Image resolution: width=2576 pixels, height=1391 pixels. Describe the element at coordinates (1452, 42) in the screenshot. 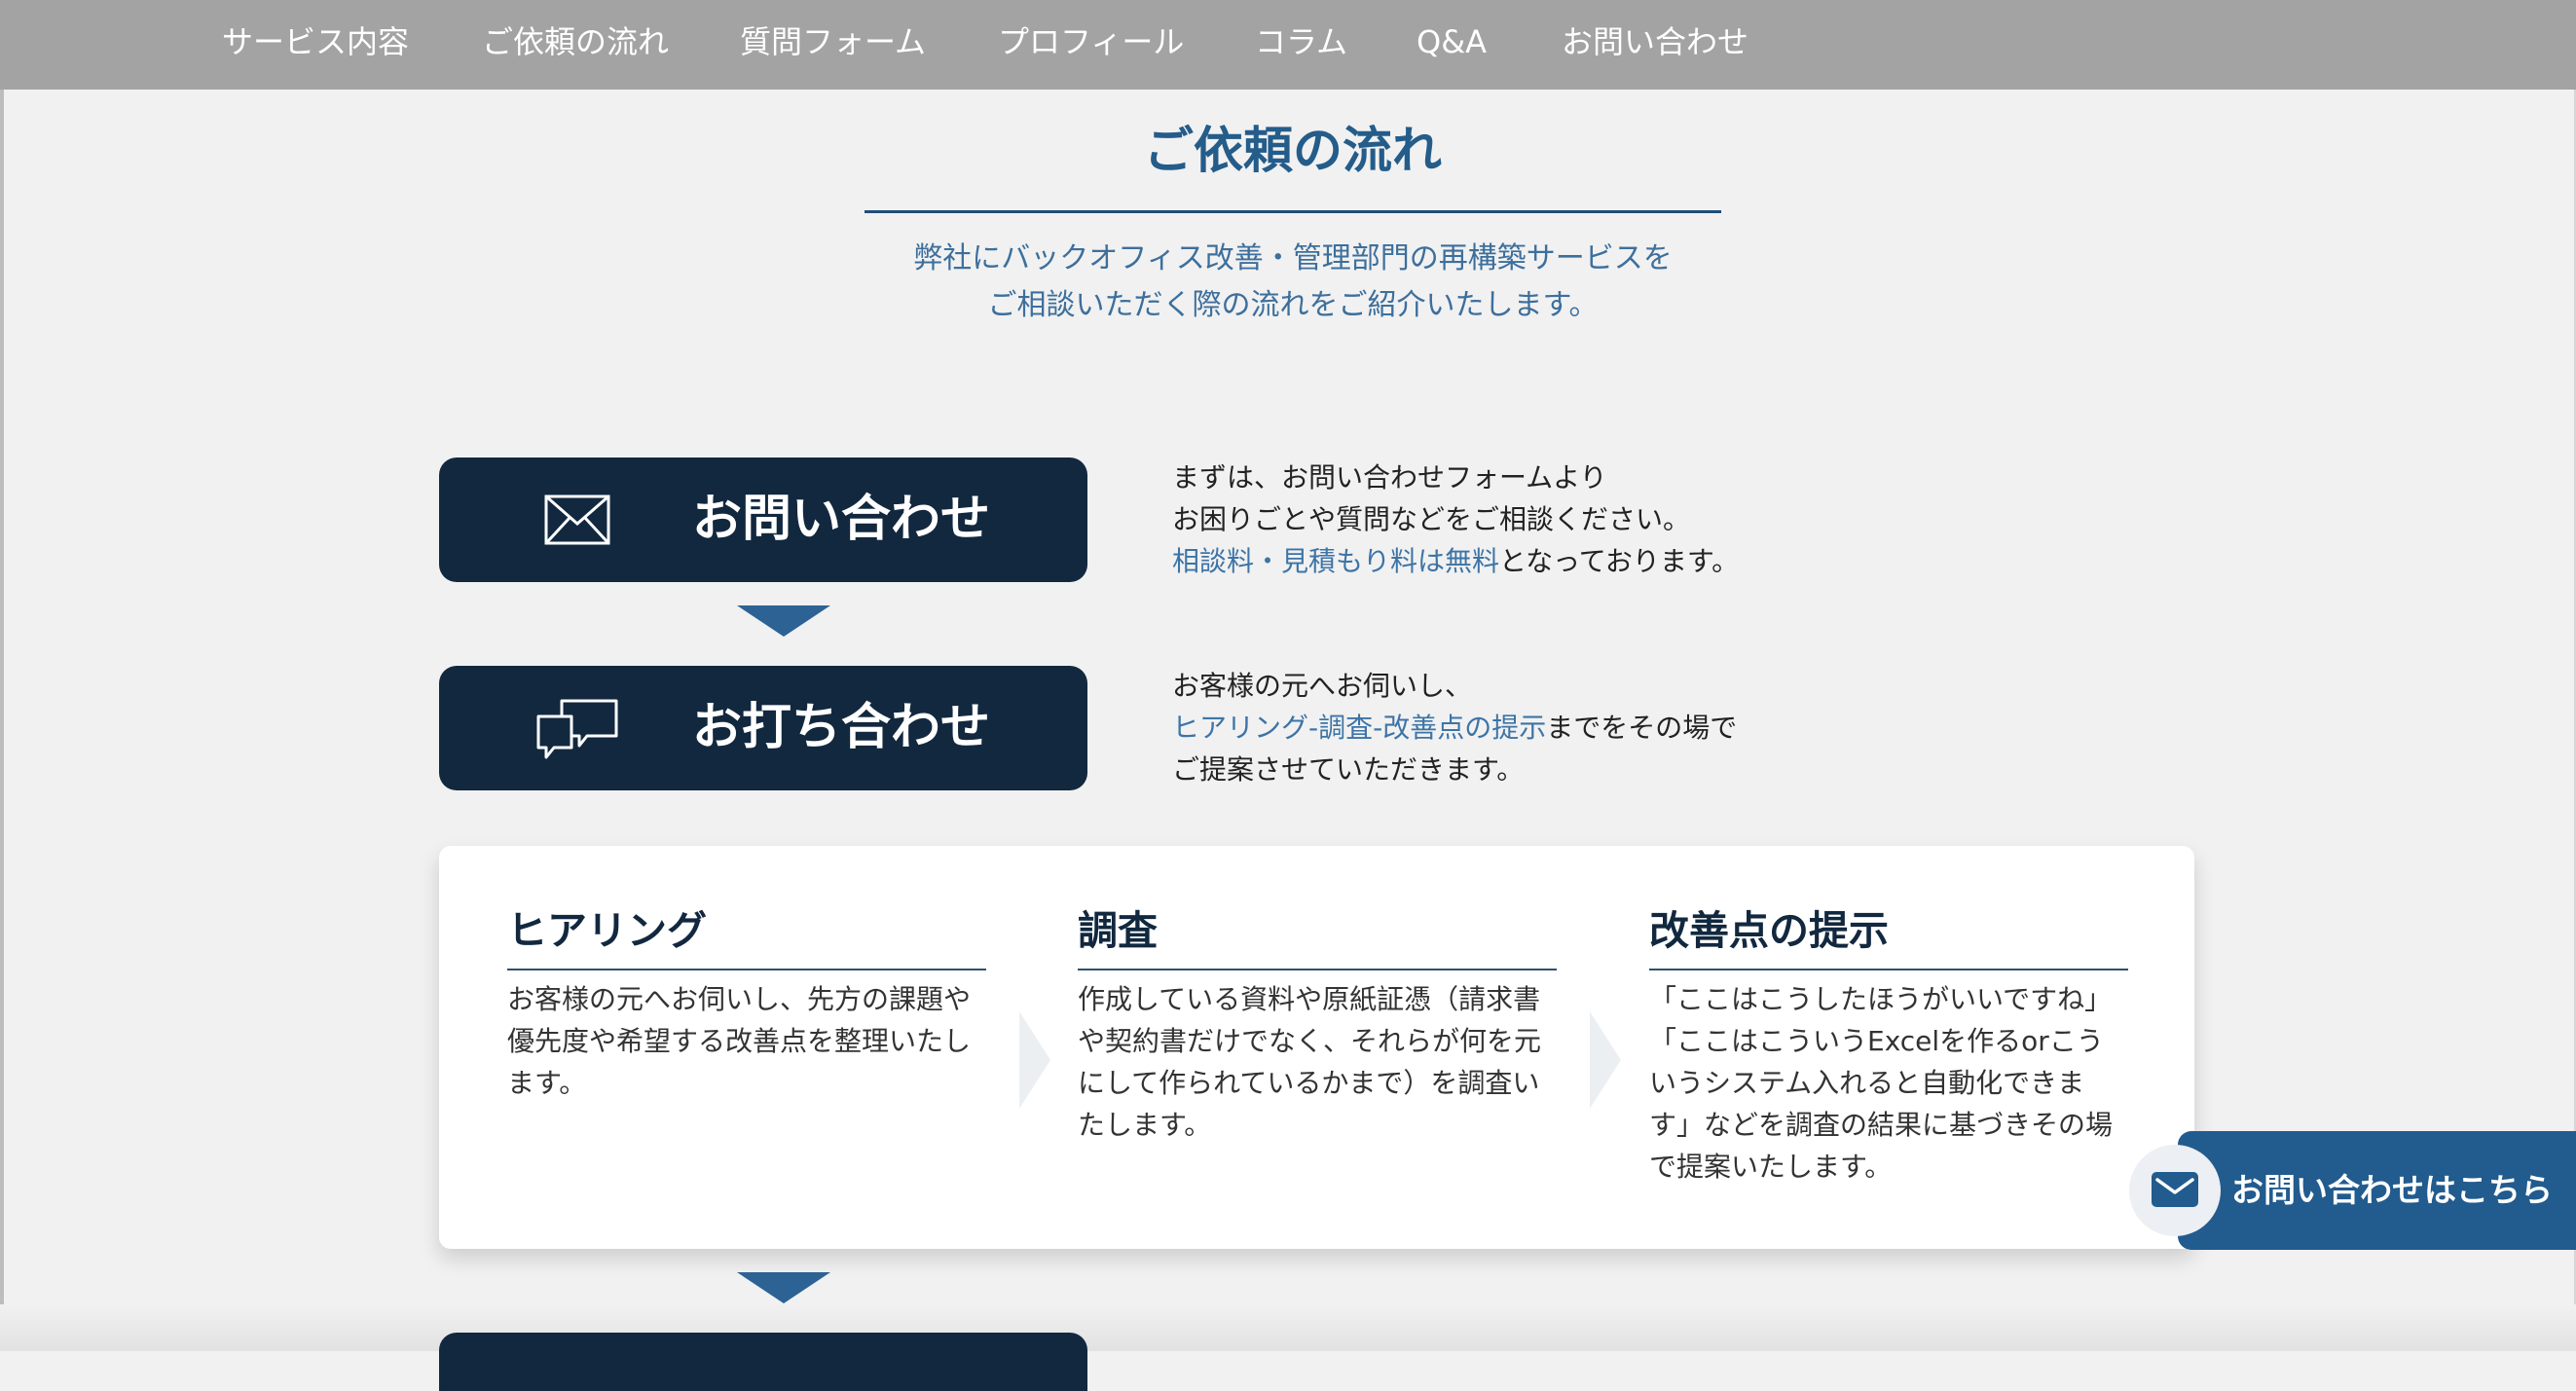

I see `nav-item-qa: Q&A` at that location.